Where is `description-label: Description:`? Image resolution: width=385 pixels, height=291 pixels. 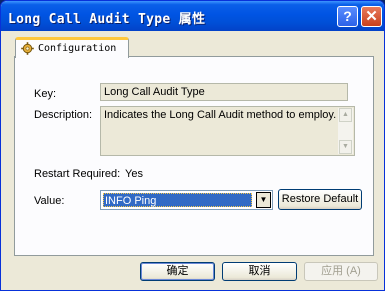
description-label: Description: is located at coordinates (63, 115).